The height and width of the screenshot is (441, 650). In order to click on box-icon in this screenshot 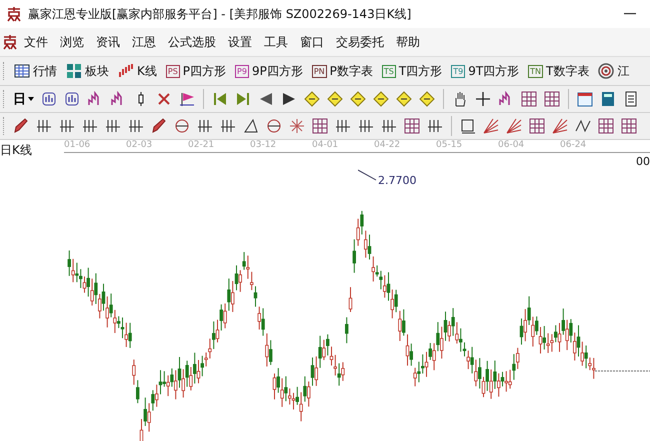, I will do `click(468, 126)`.